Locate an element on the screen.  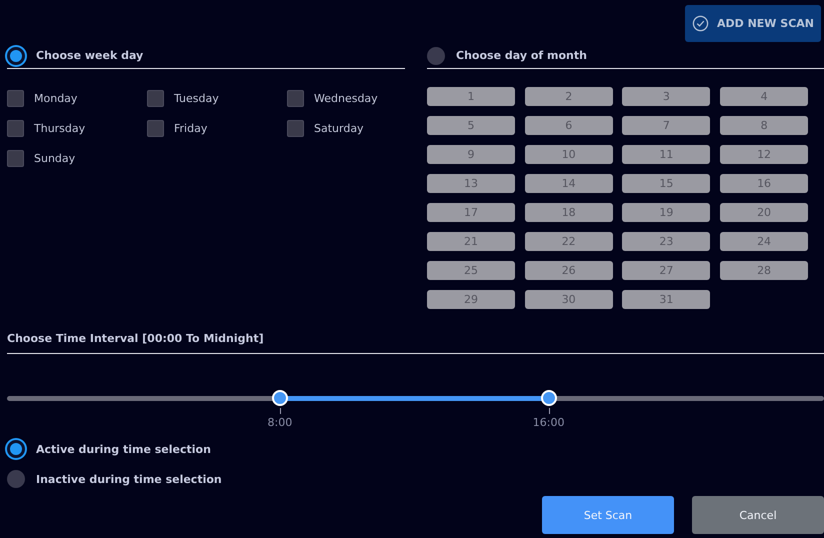
radio-label: Inactive during time selection is located at coordinates (129, 479).